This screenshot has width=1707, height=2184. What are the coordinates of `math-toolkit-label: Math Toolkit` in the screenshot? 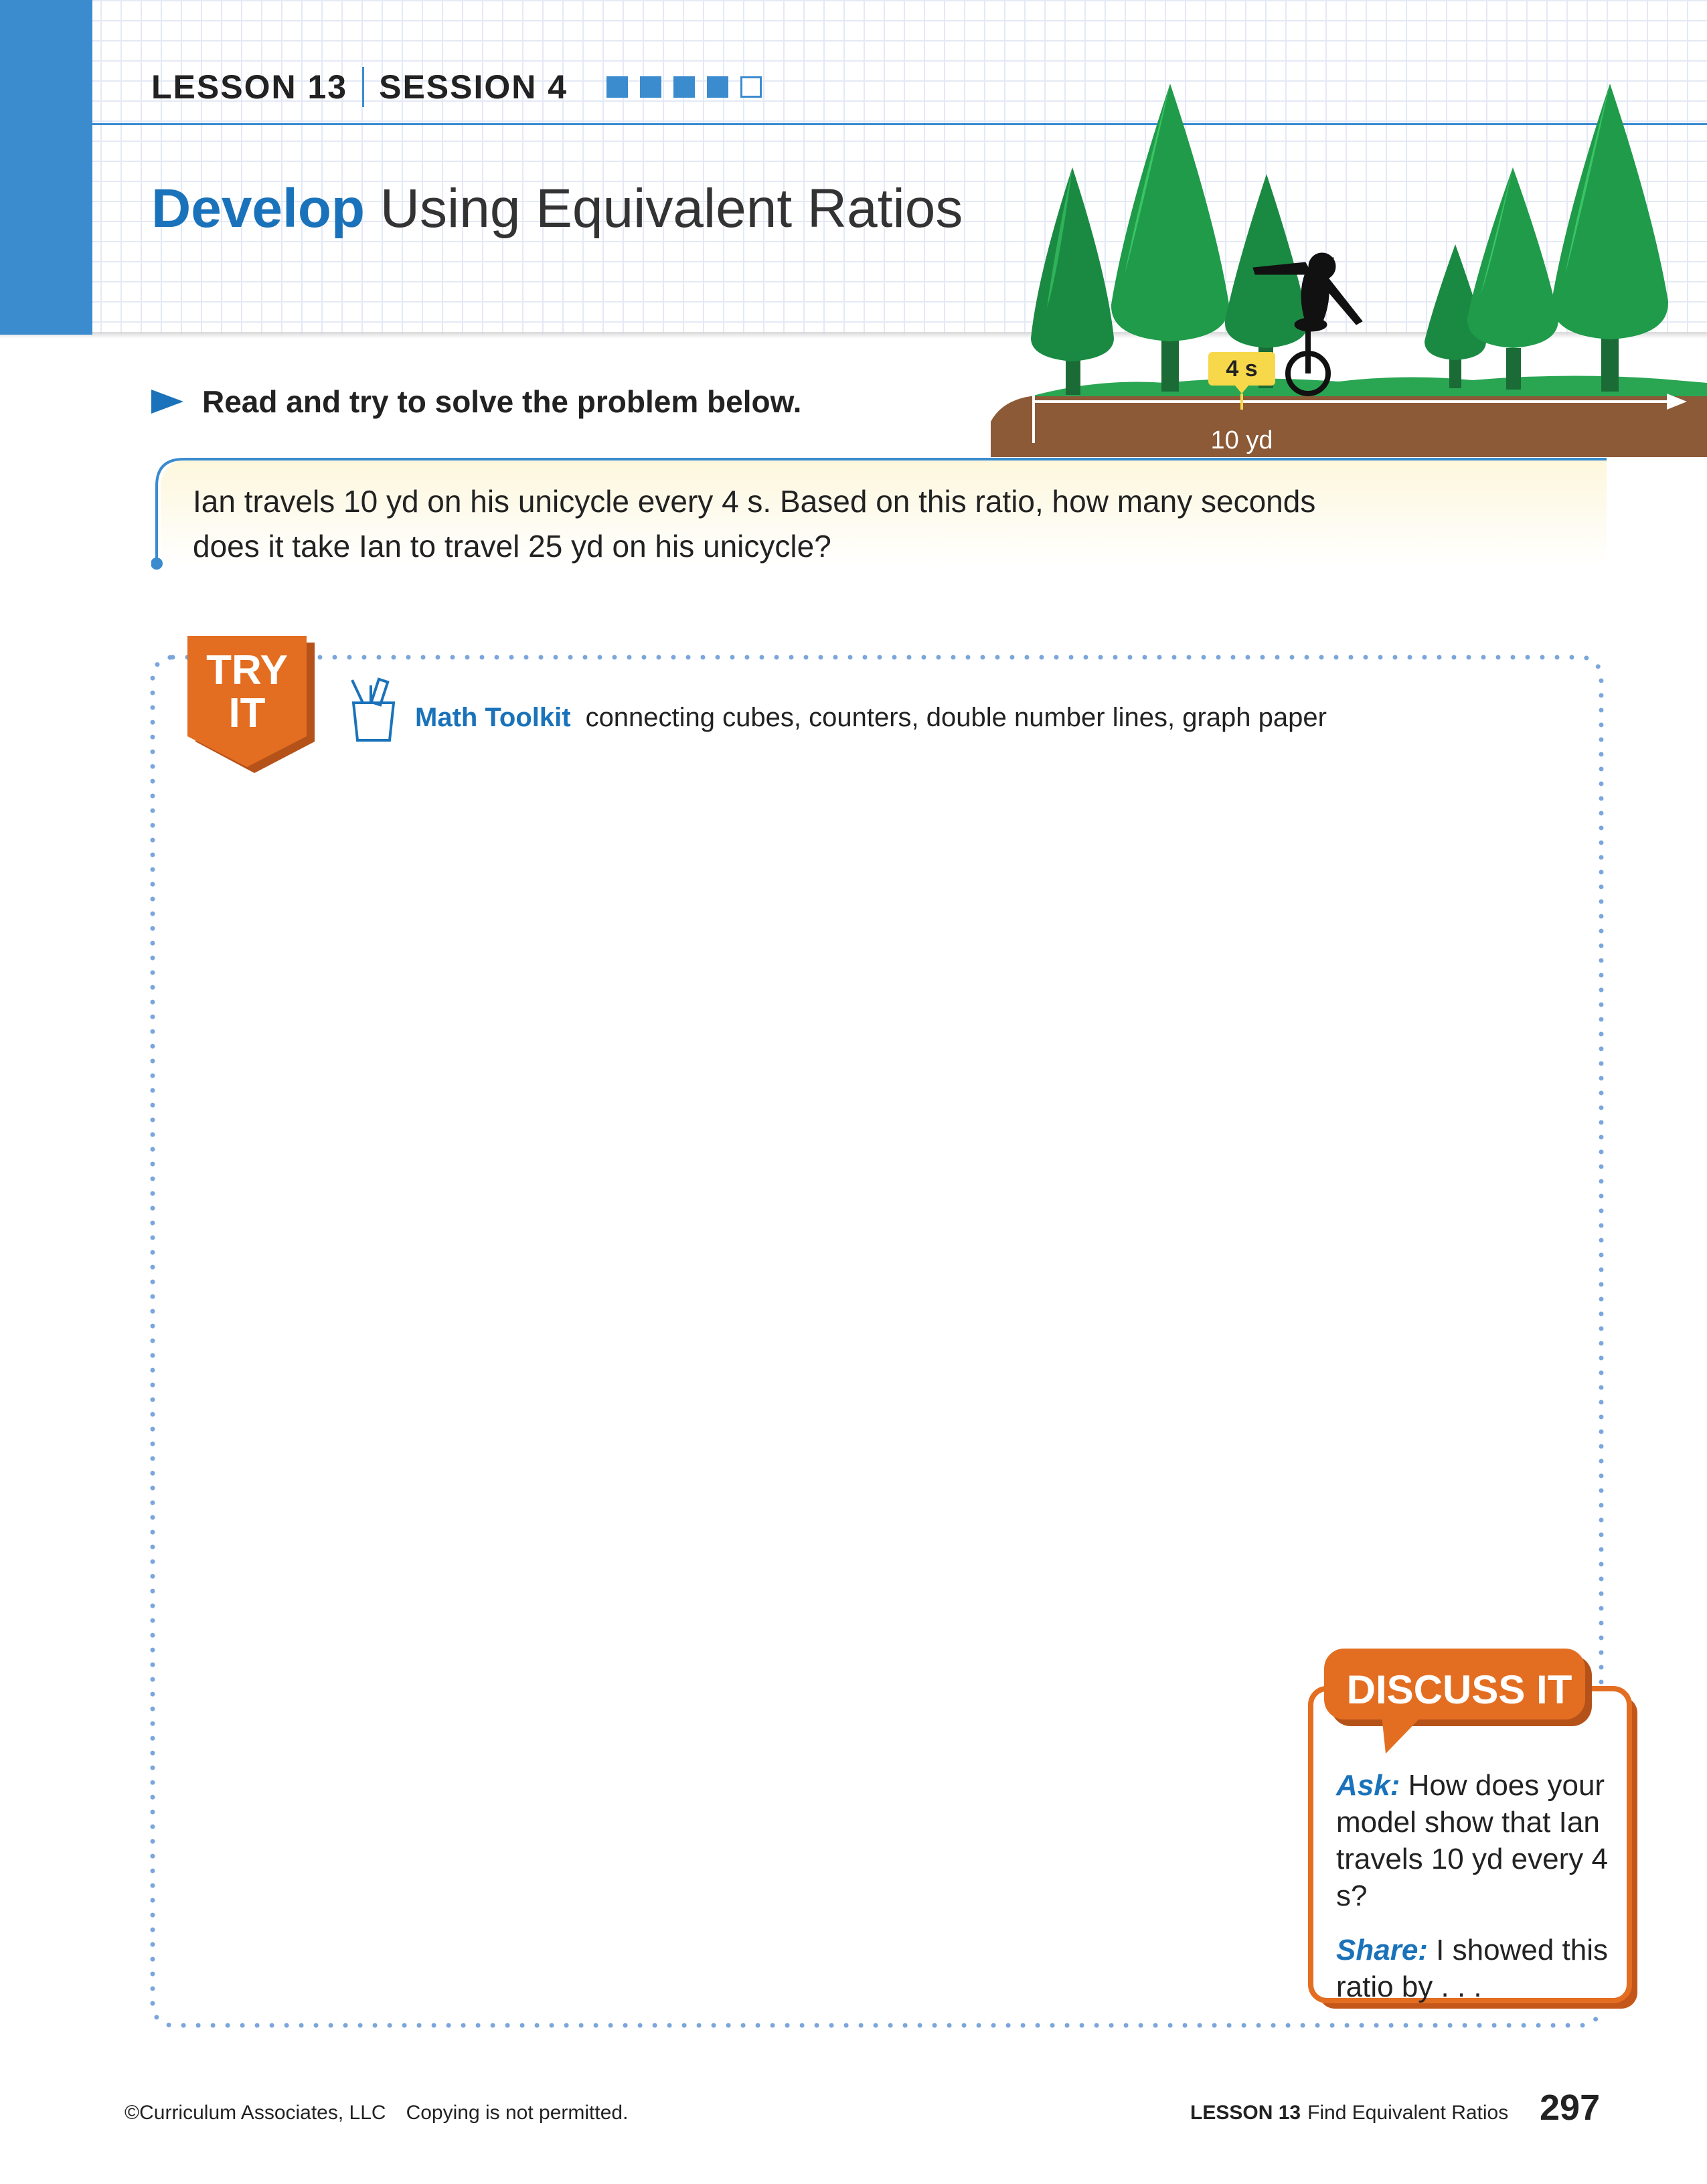 It's located at (493, 717).